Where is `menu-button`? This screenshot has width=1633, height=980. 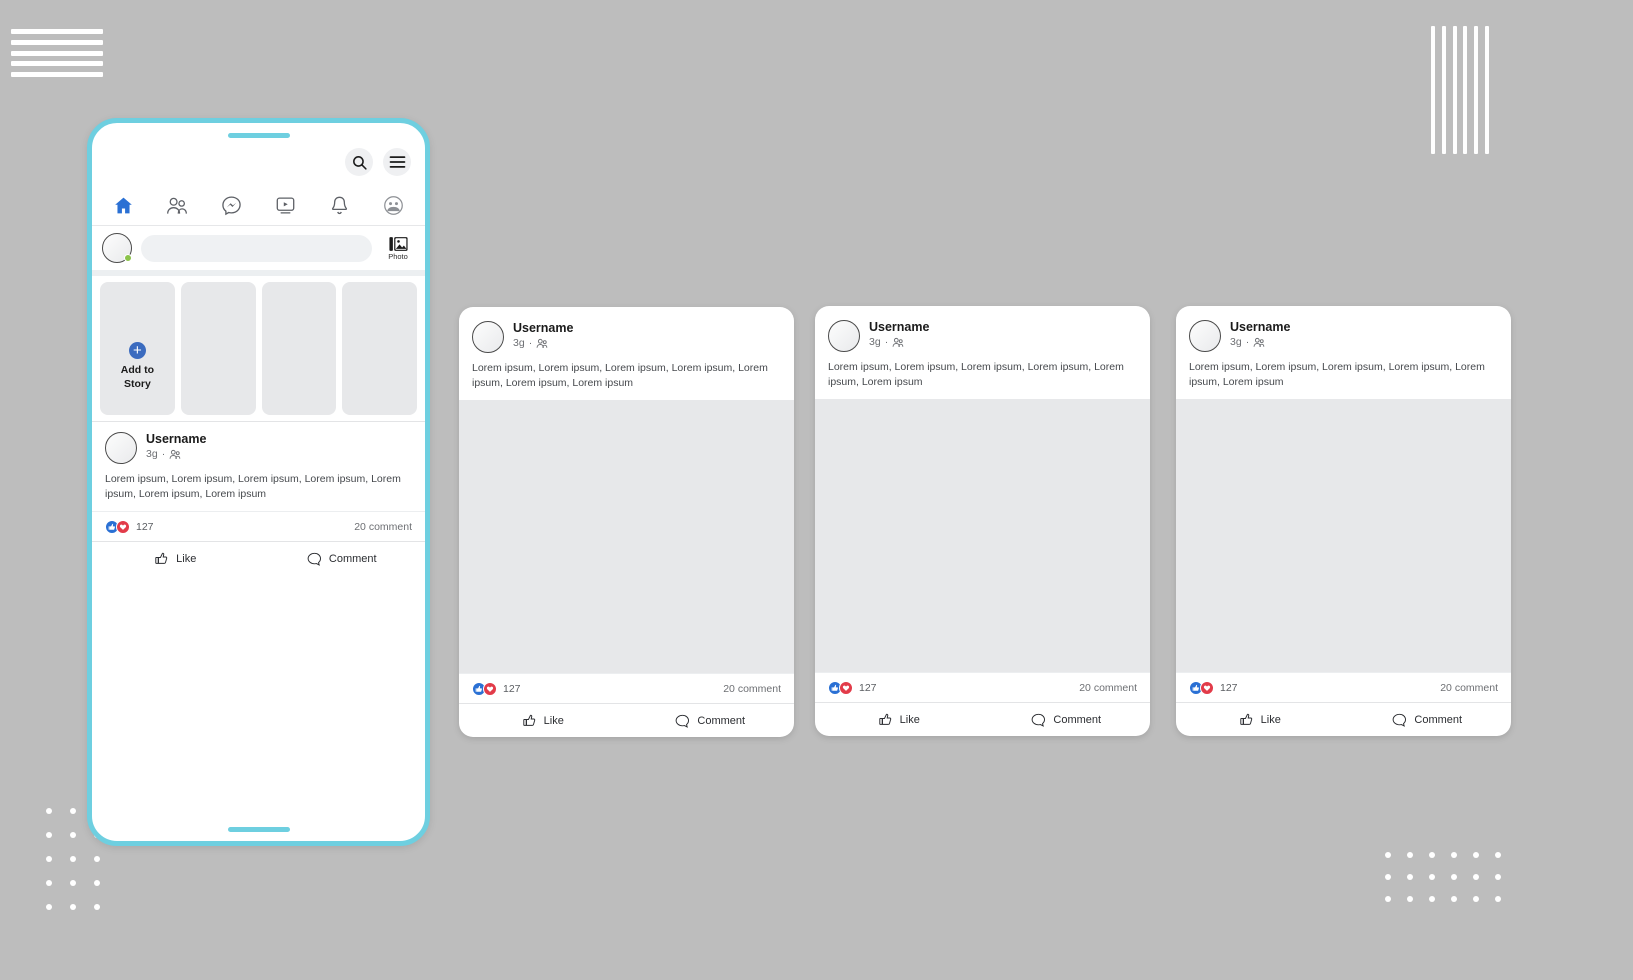
menu-button is located at coordinates (397, 162).